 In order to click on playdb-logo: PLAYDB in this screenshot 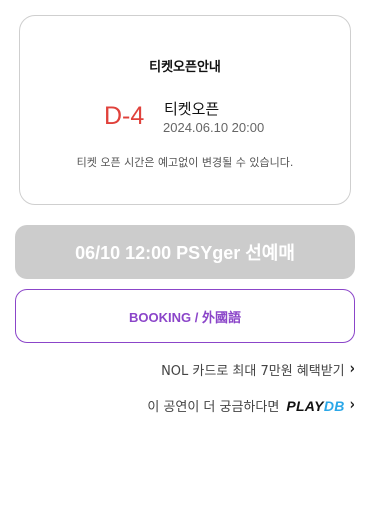, I will do `click(315, 405)`.